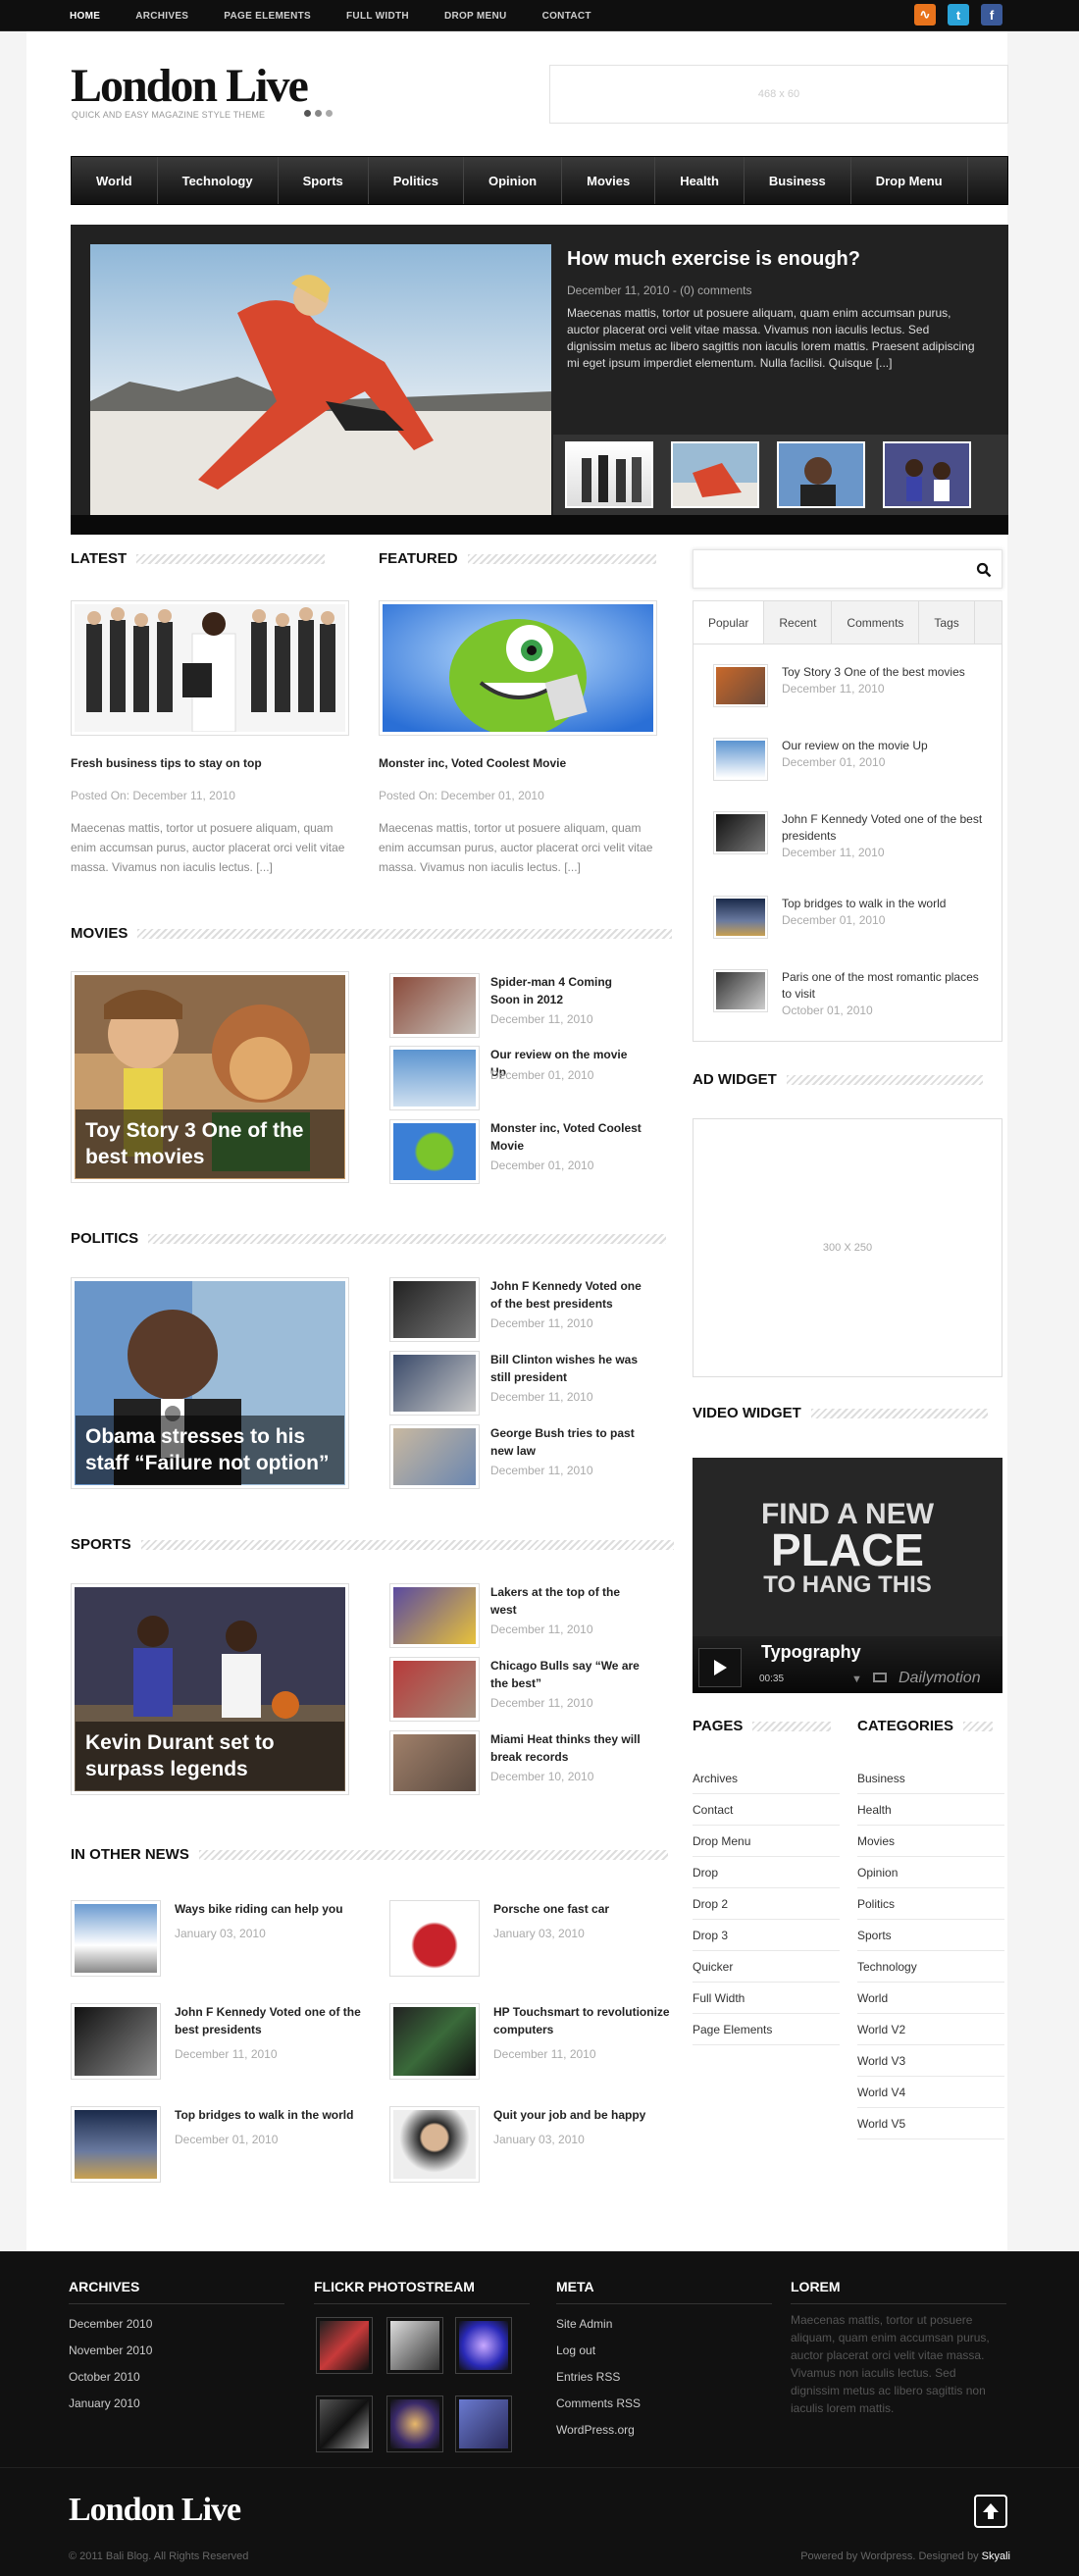  Describe the element at coordinates (518, 668) in the screenshot. I see `featured-image` at that location.